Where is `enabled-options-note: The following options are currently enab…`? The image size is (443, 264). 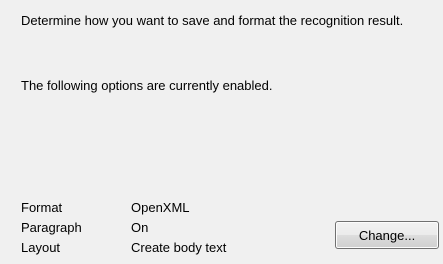 enabled-options-note: The following options are currently enab… is located at coordinates (147, 85).